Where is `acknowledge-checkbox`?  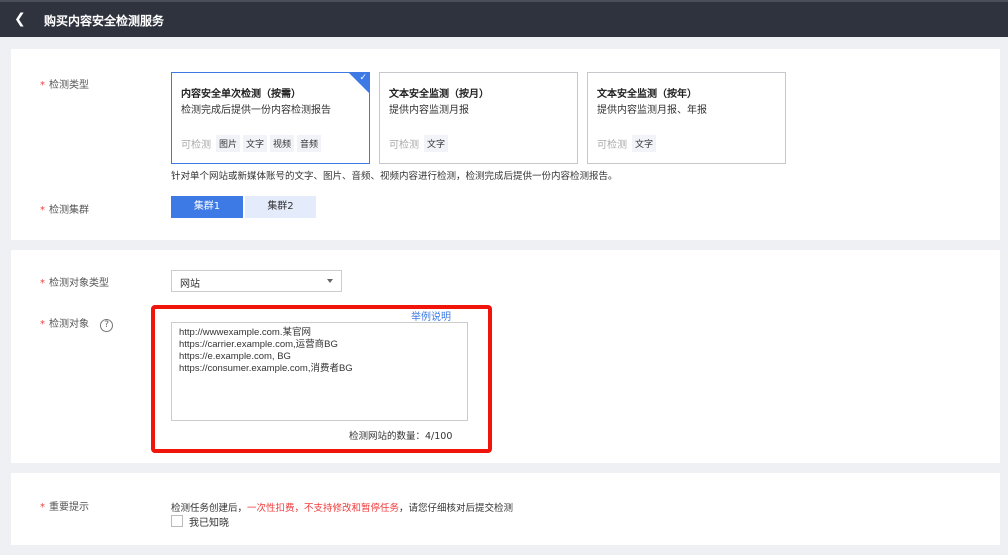
acknowledge-checkbox is located at coordinates (177, 521).